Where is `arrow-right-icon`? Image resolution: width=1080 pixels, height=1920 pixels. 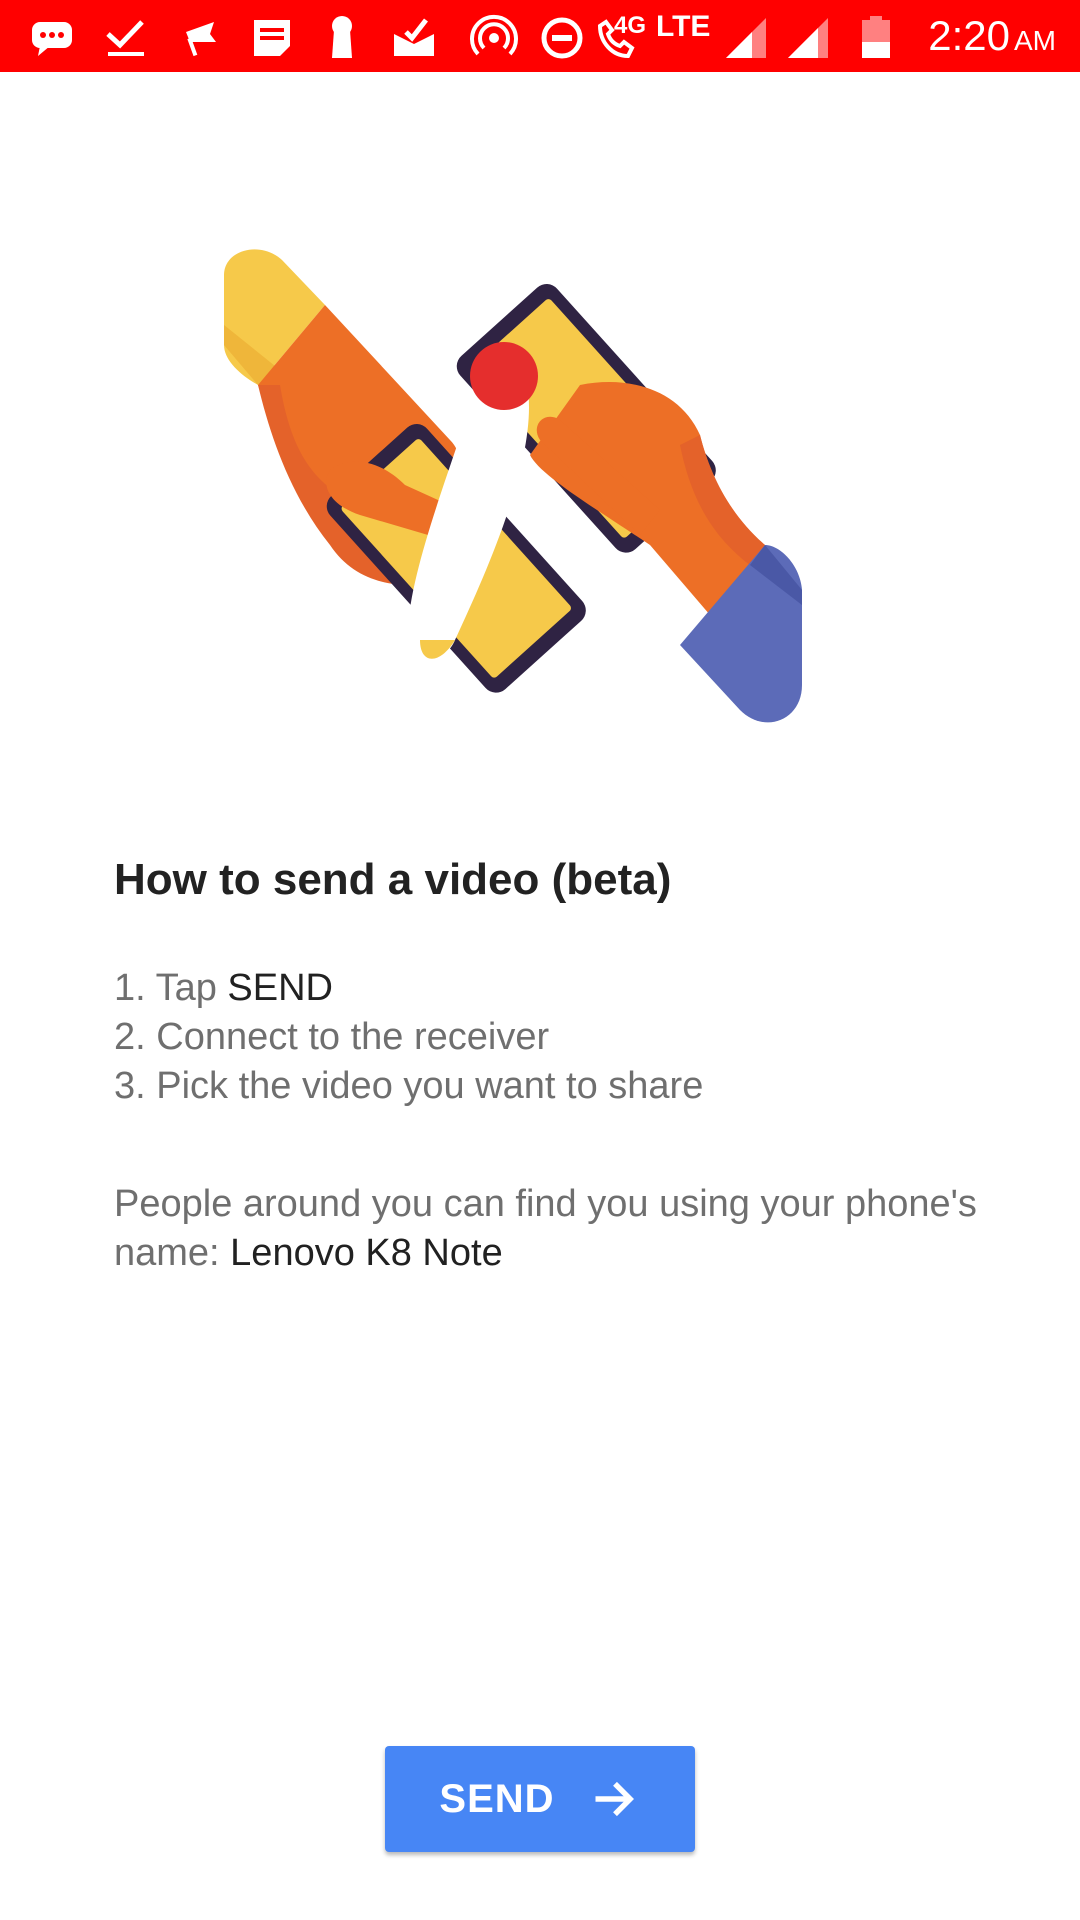
arrow-right-icon is located at coordinates (615, 1799).